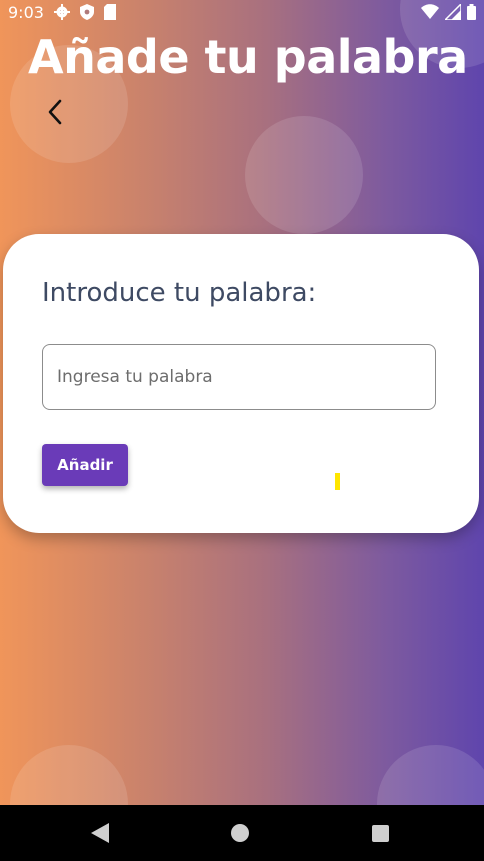  I want to click on nav-back-button, so click(100, 833).